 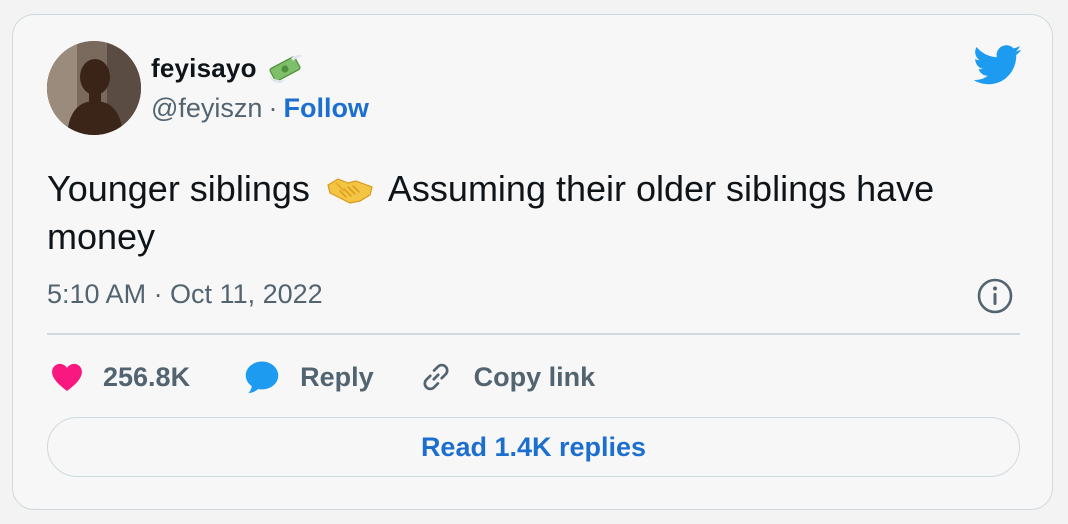 I want to click on reply-button: Reply, so click(x=309, y=377).